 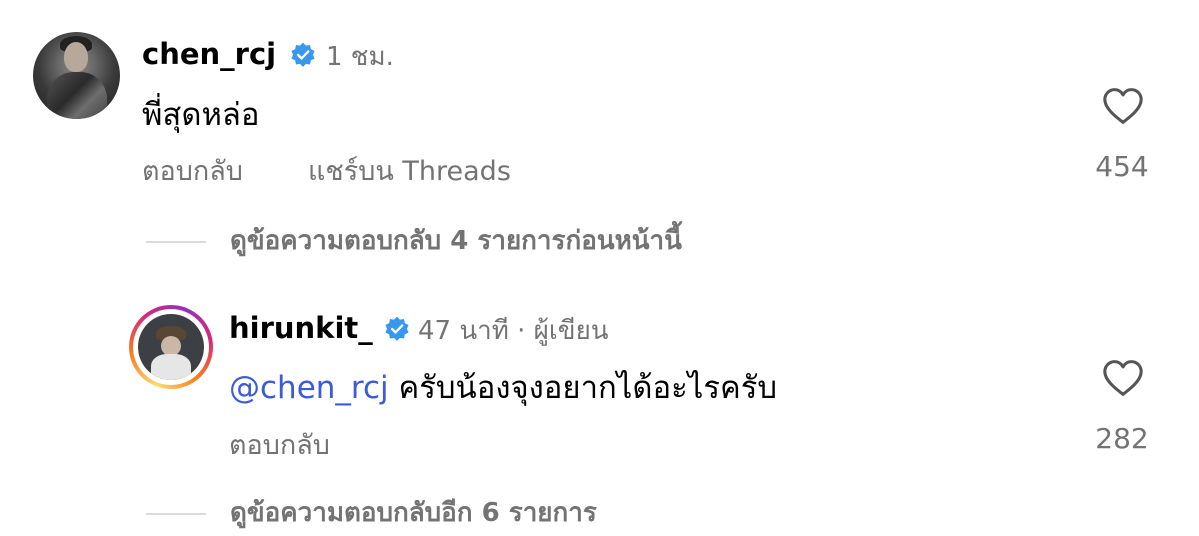 What do you see at coordinates (209, 54) in the screenshot?
I see `comment-username: chen_rcj` at bounding box center [209, 54].